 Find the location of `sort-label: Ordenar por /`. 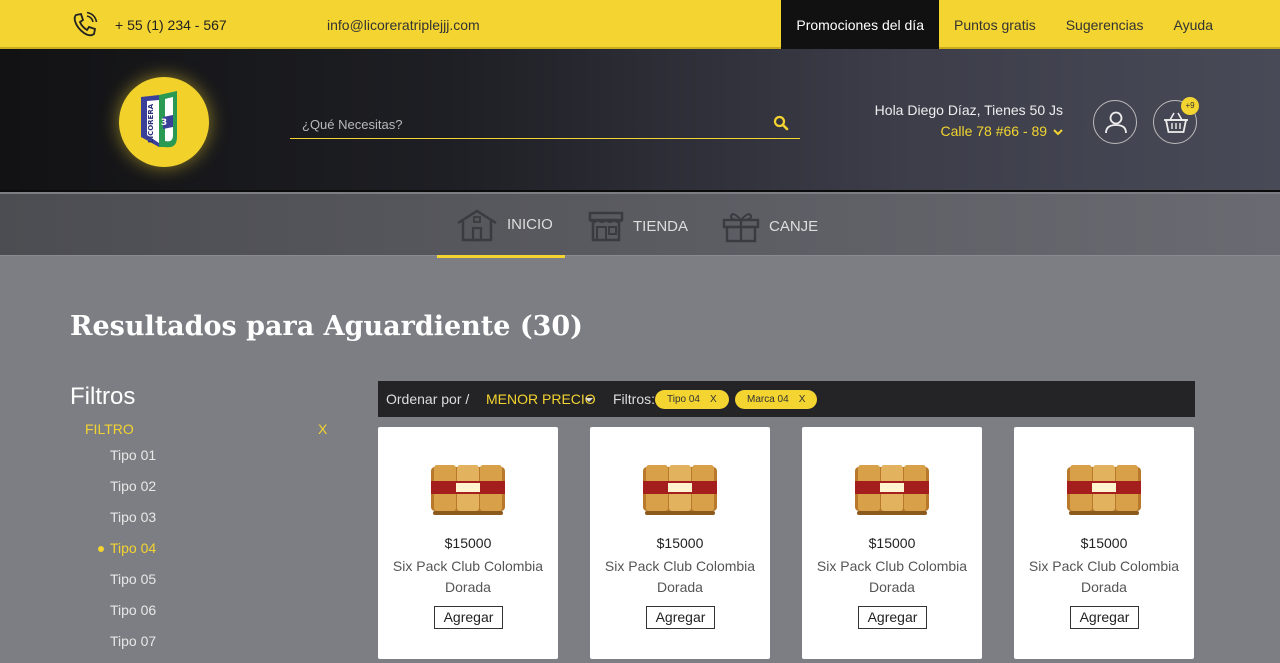

sort-label: Ordenar por / is located at coordinates (428, 399).